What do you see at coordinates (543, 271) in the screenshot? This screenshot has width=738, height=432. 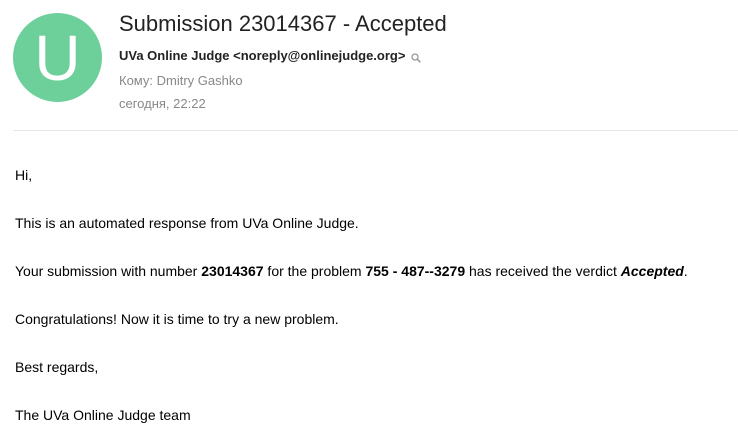 I see `verdict-suffix: has received the verdict` at bounding box center [543, 271].